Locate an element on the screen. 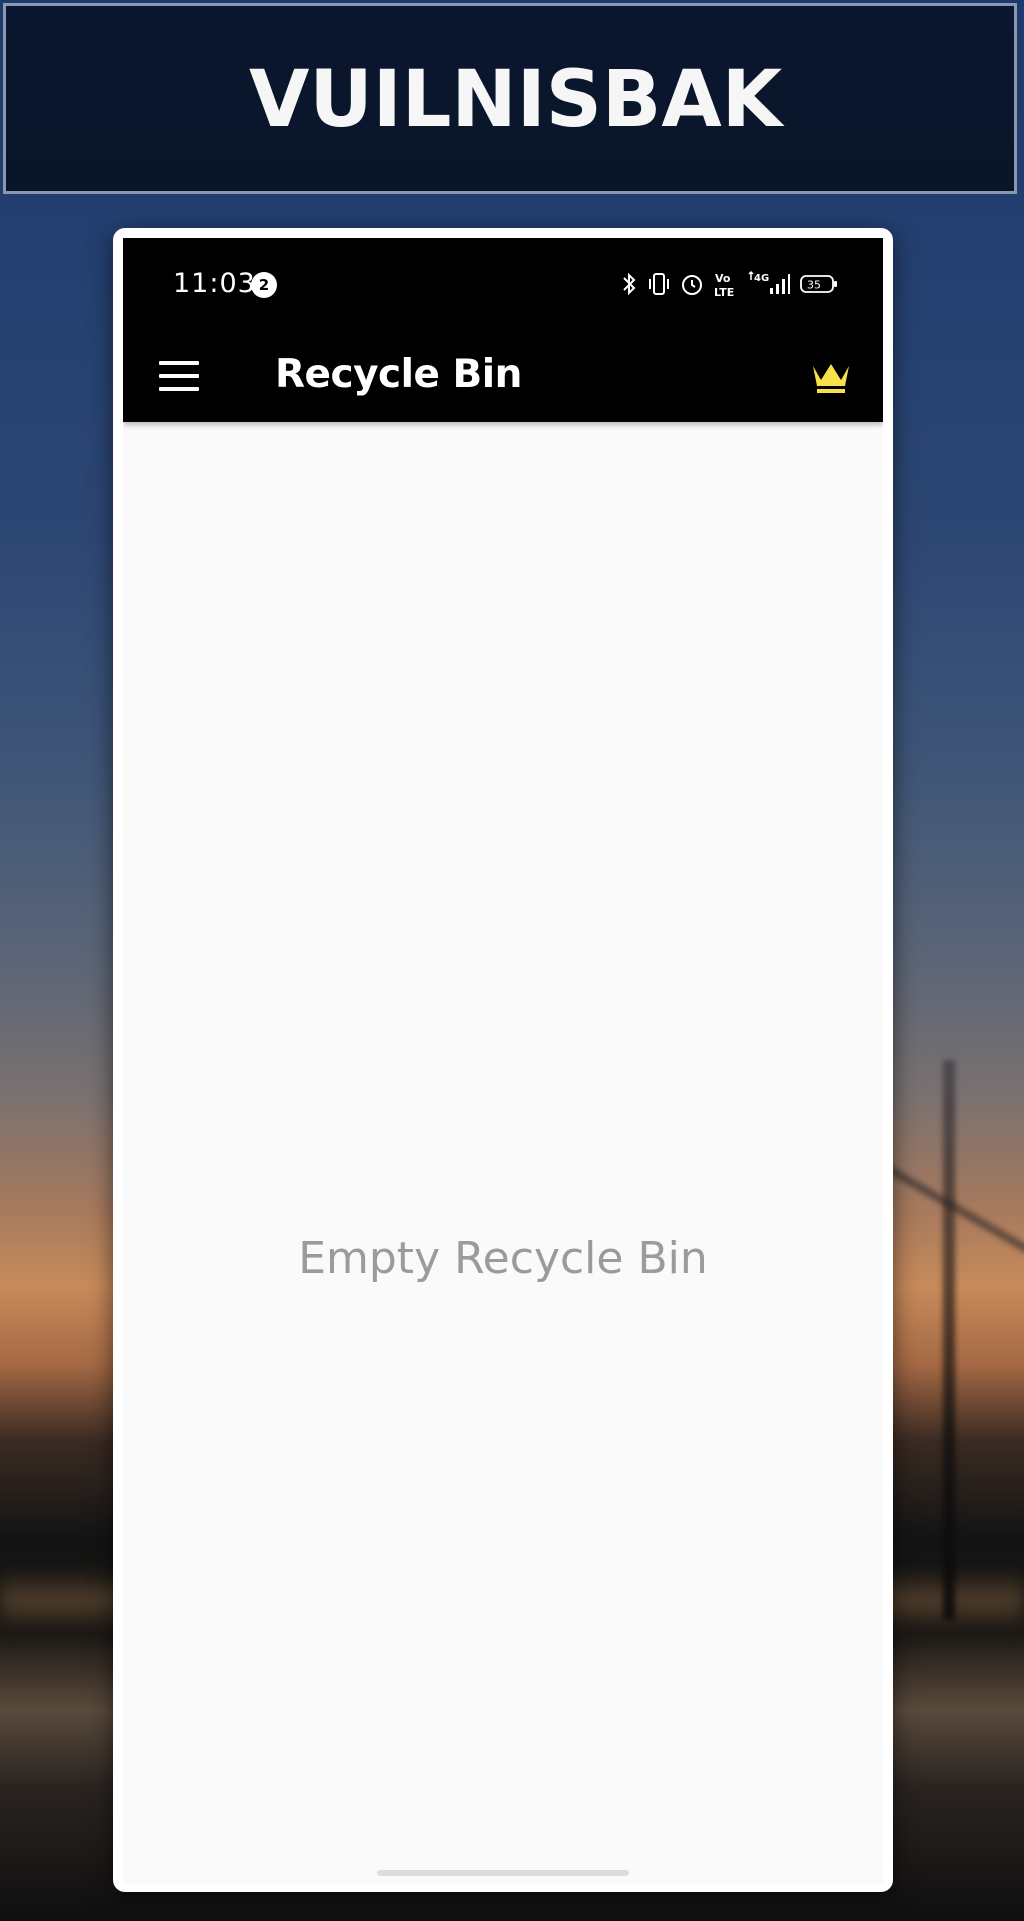 This screenshot has width=1024, height=1921. svg-text: 4G is located at coordinates (761, 278).